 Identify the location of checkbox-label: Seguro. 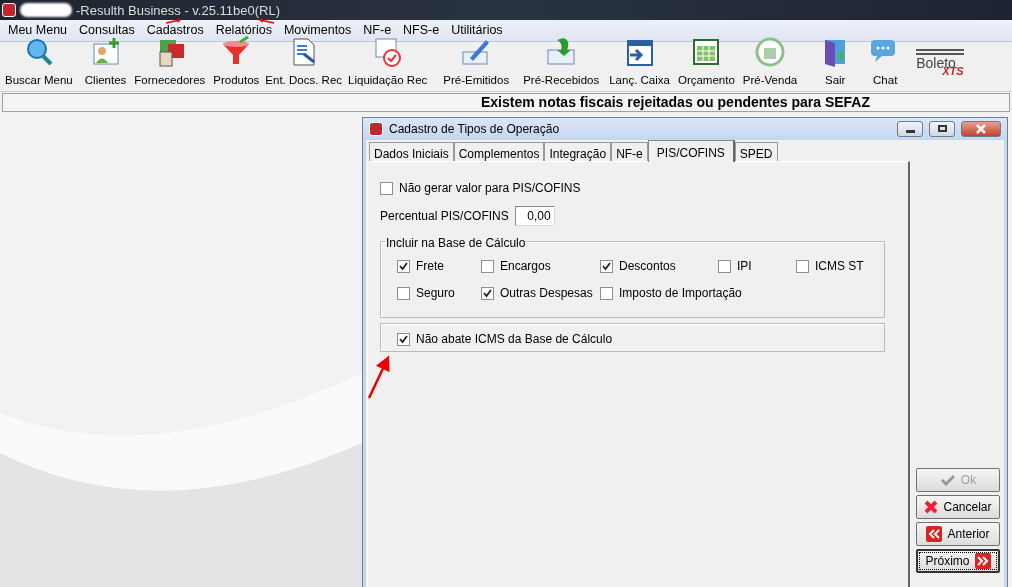
(435, 293).